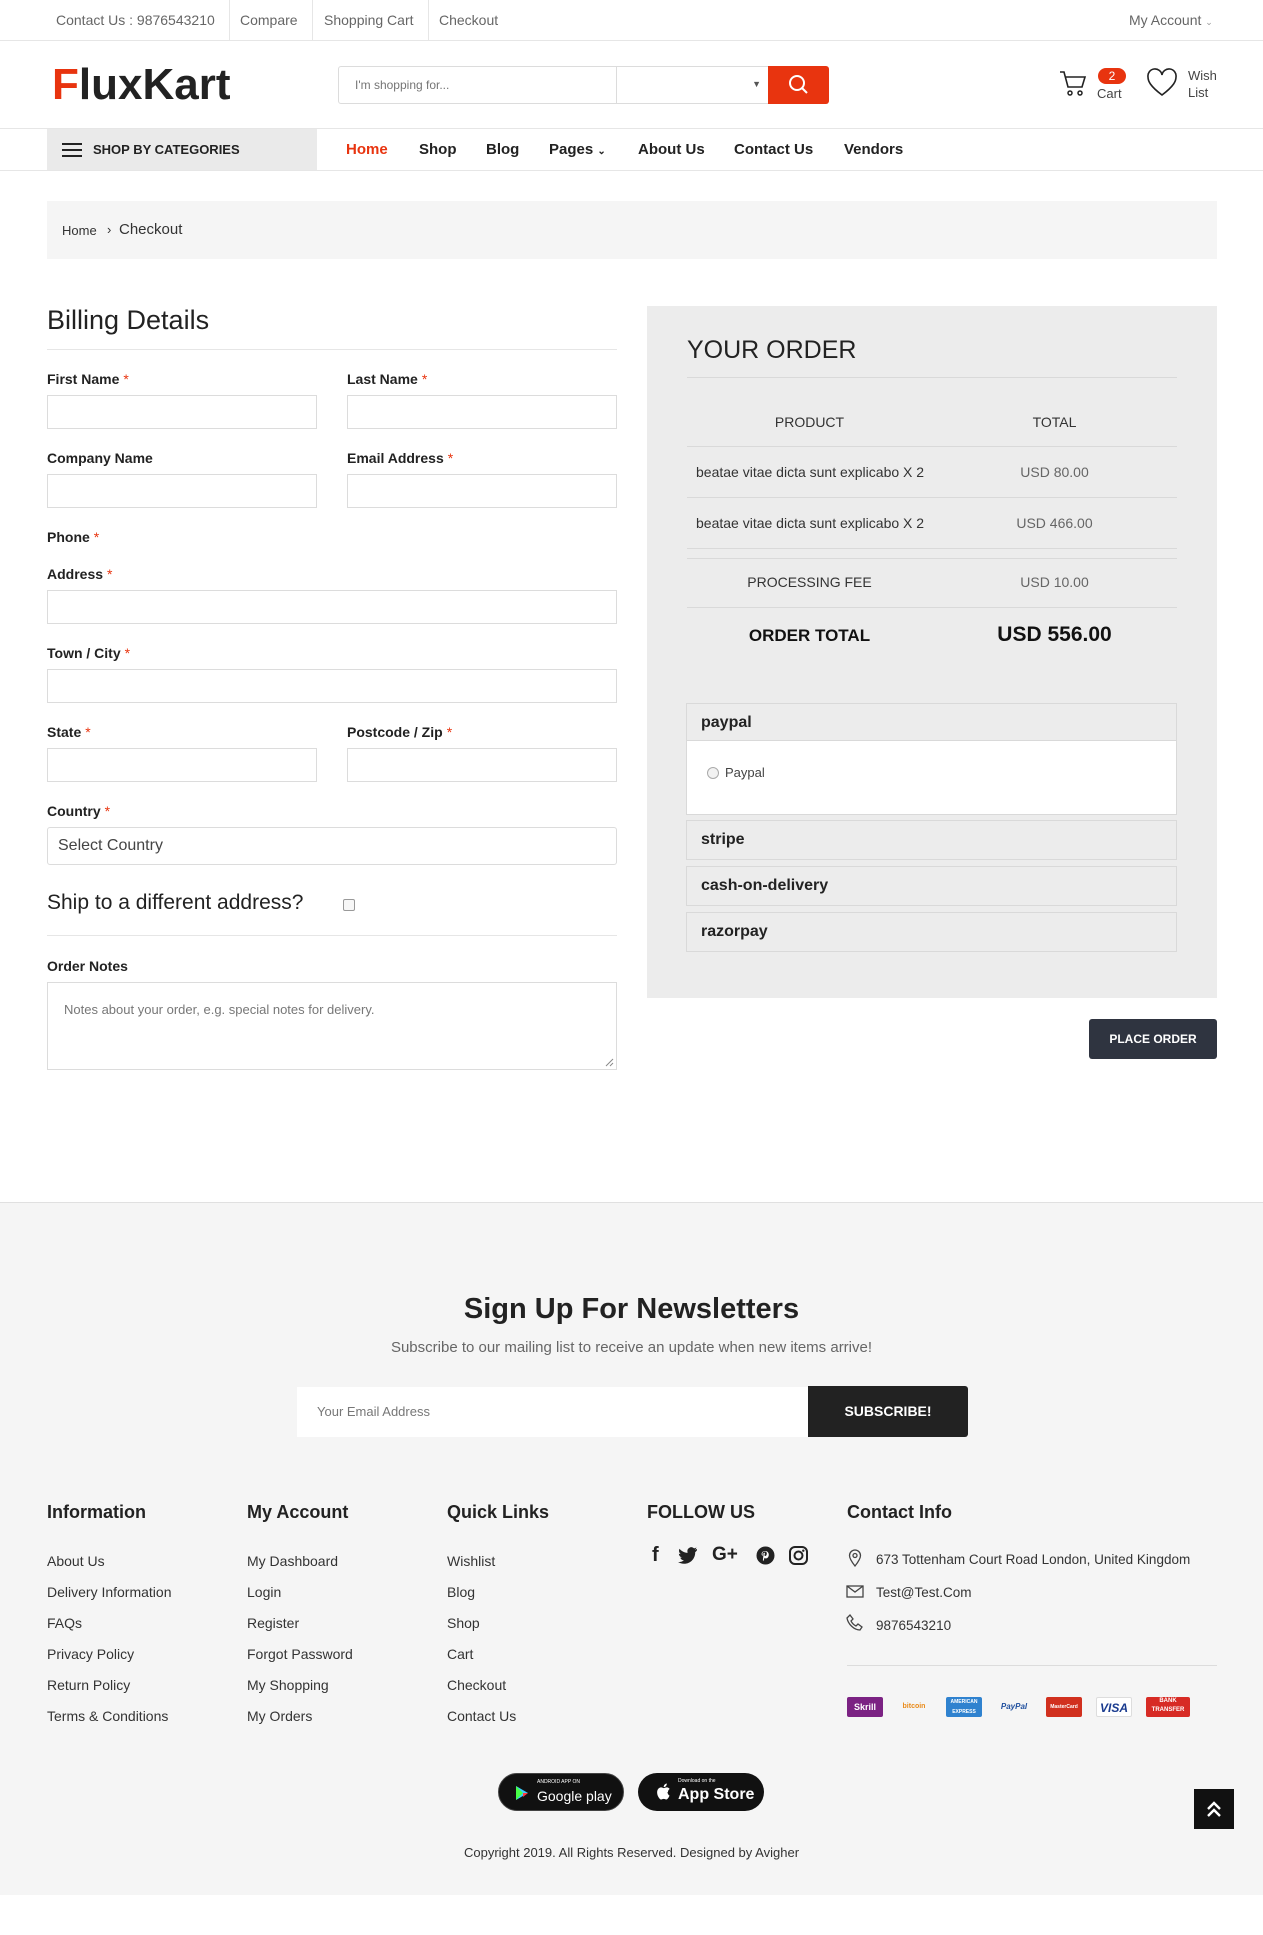 The width and height of the screenshot is (1263, 1935). I want to click on nav-pages: Pages ⌄, so click(577, 149).